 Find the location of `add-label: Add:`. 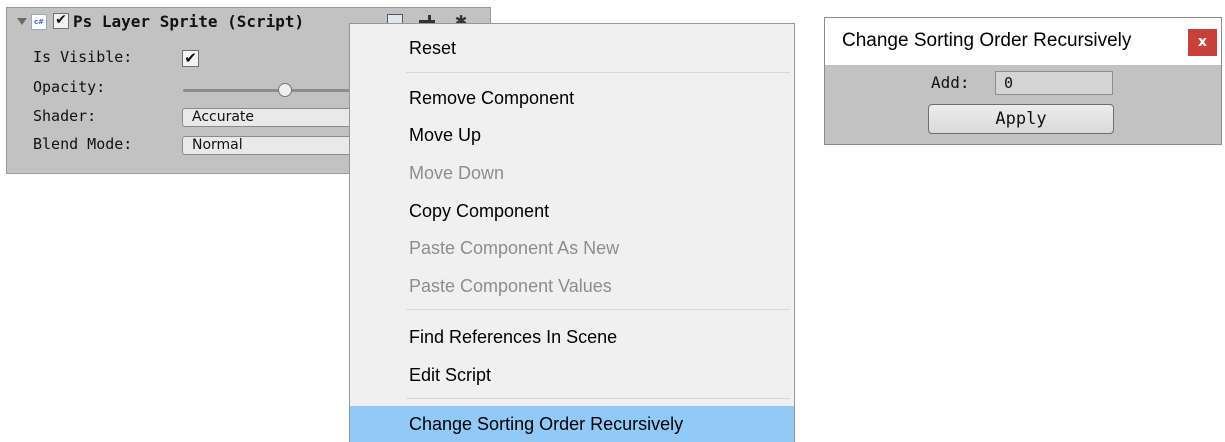

add-label: Add: is located at coordinates (950, 82).